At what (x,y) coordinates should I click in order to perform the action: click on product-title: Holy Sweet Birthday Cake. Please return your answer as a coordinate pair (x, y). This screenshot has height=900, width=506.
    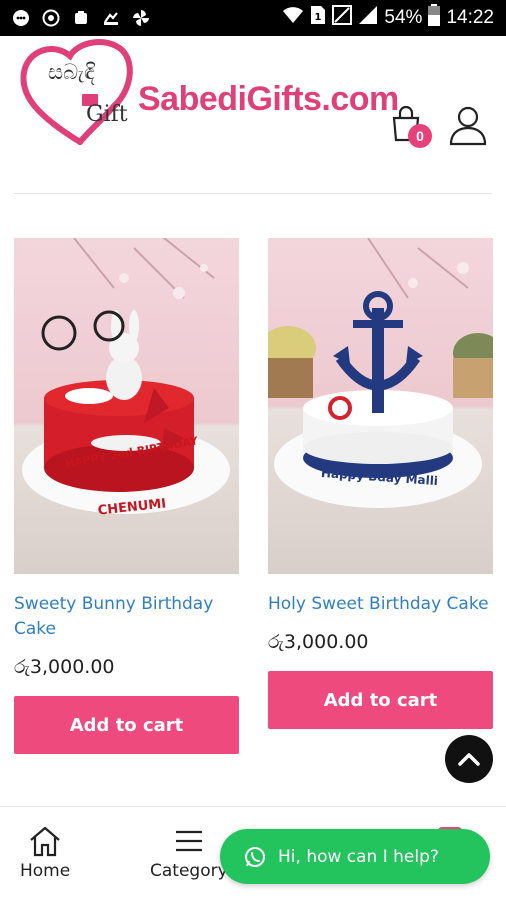
    Looking at the image, I should click on (380, 604).